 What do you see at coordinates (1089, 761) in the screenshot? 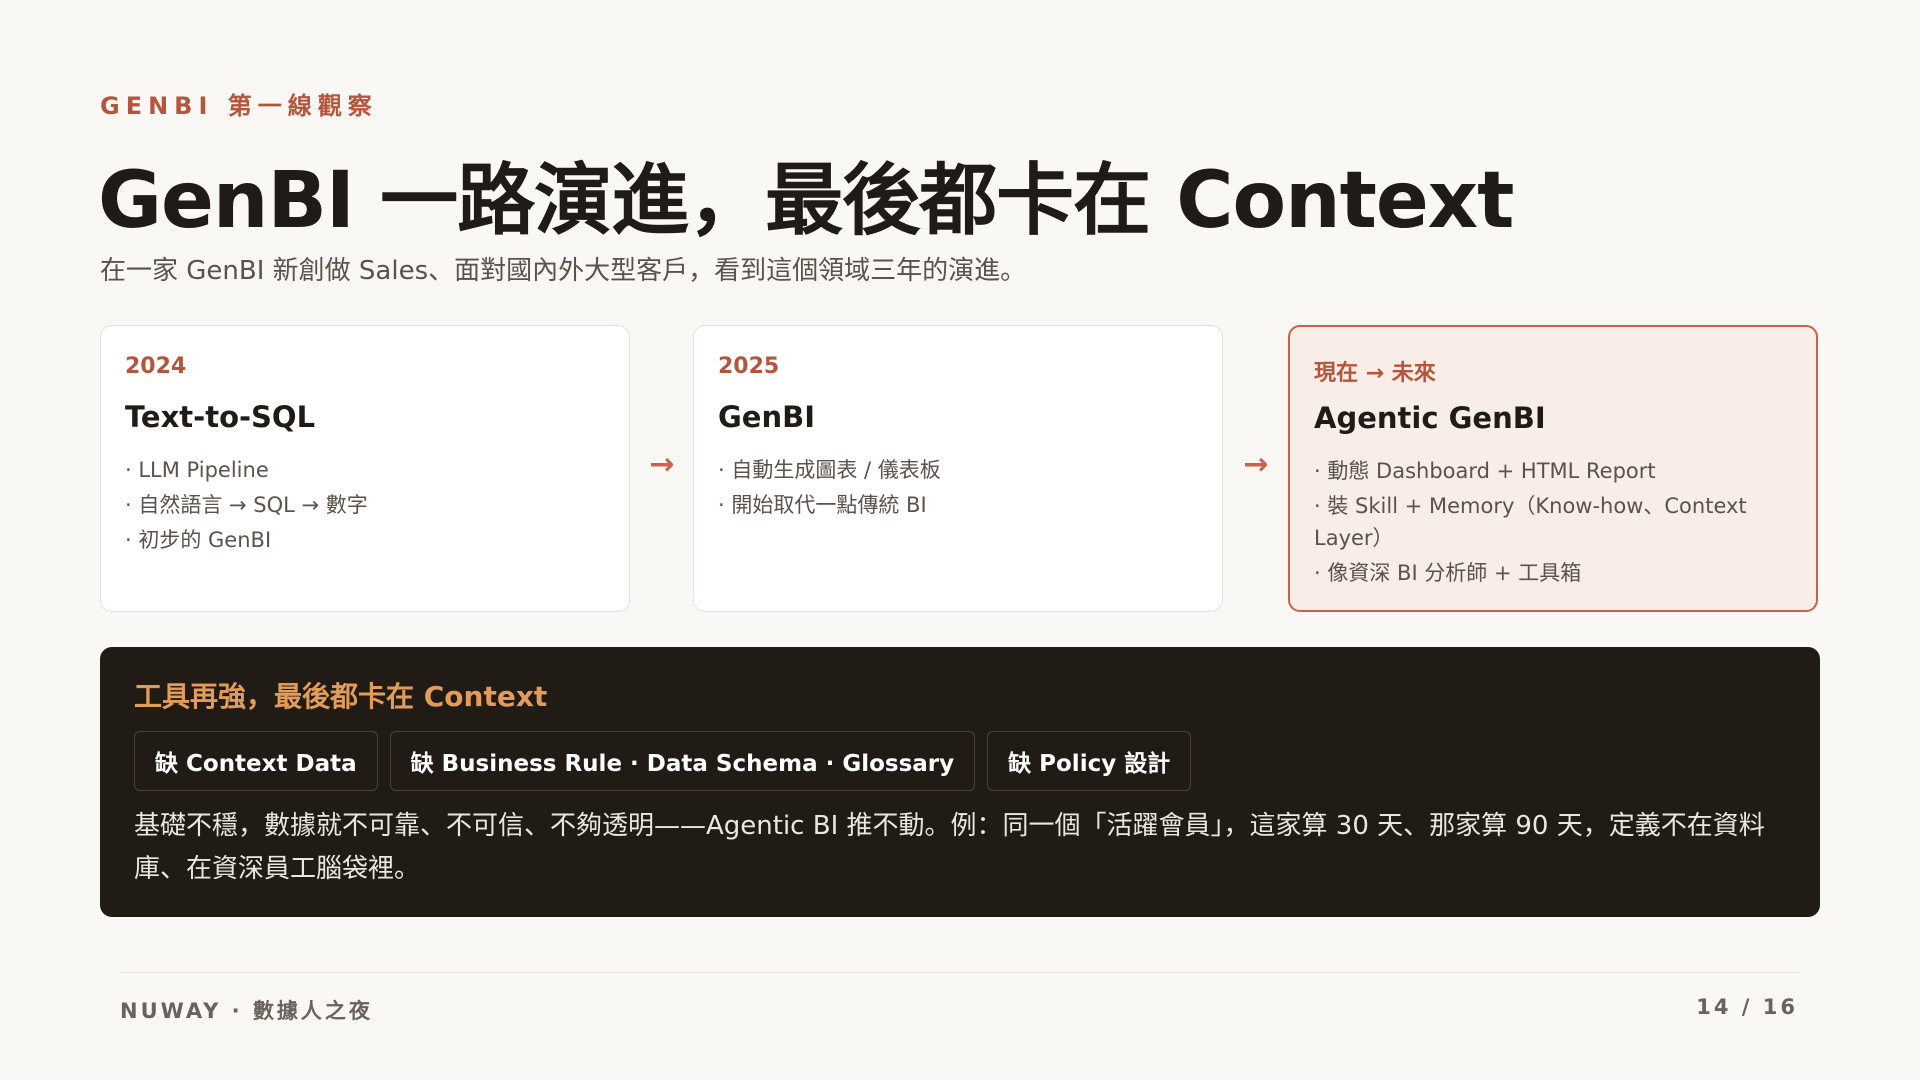
I see `chip-policy: 缺 Policy 設計` at bounding box center [1089, 761].